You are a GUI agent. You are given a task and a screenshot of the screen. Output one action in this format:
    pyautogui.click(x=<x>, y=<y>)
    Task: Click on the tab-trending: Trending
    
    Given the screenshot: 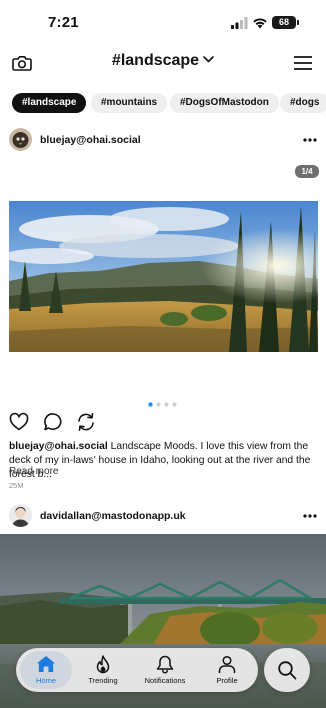 What is the action you would take?
    pyautogui.click(x=103, y=670)
    